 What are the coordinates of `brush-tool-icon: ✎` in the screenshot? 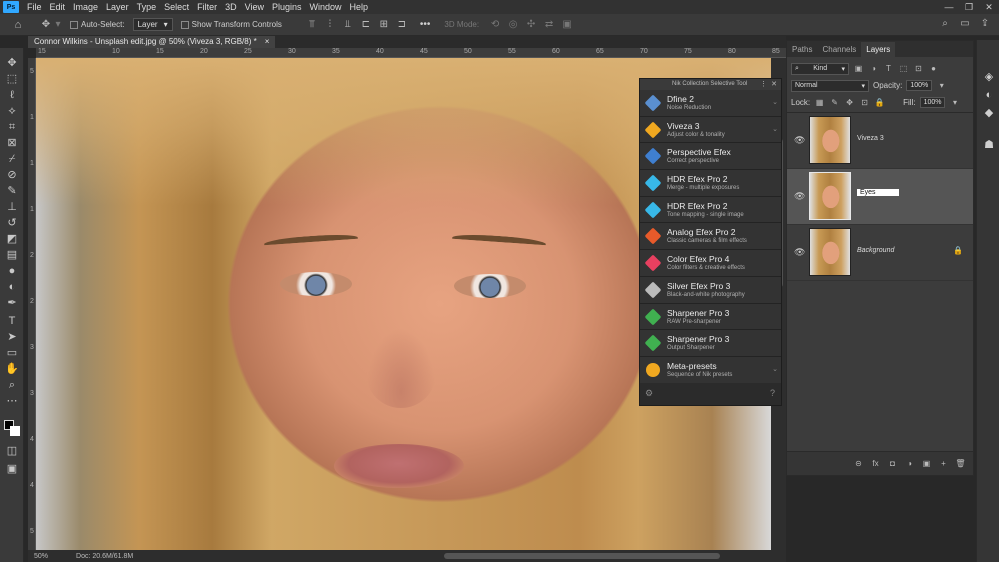 It's located at (12, 191).